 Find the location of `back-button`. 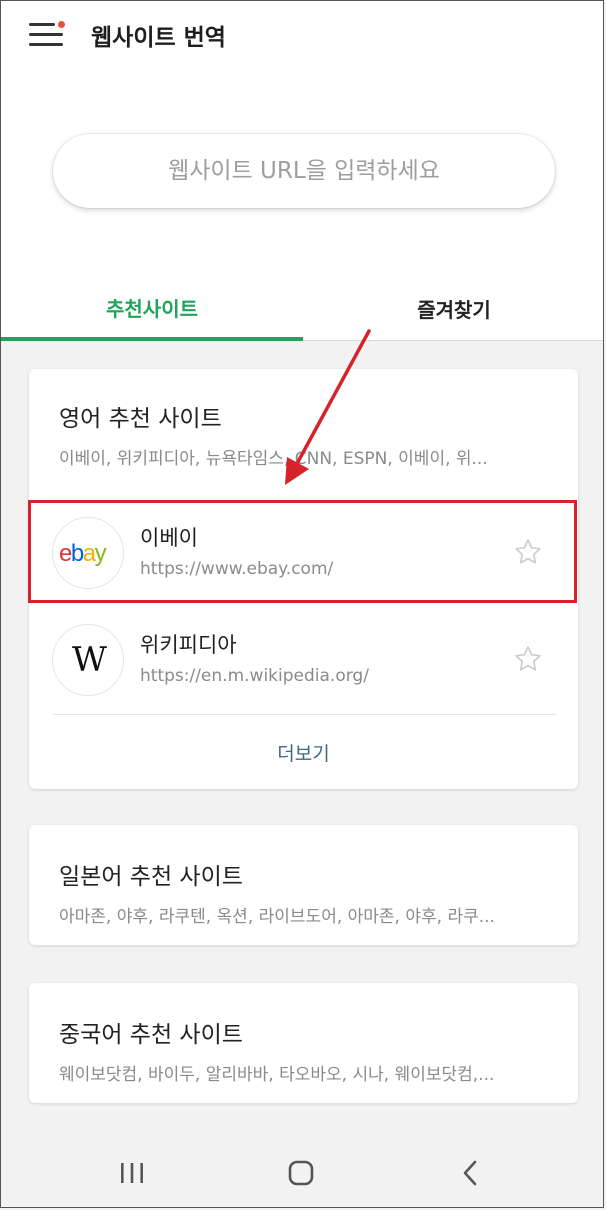

back-button is located at coordinates (470, 1173).